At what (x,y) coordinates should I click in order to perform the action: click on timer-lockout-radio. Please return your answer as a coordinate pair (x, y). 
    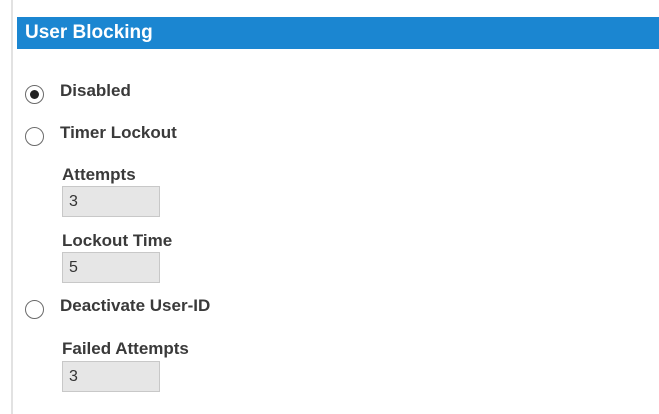
    Looking at the image, I should click on (34, 136).